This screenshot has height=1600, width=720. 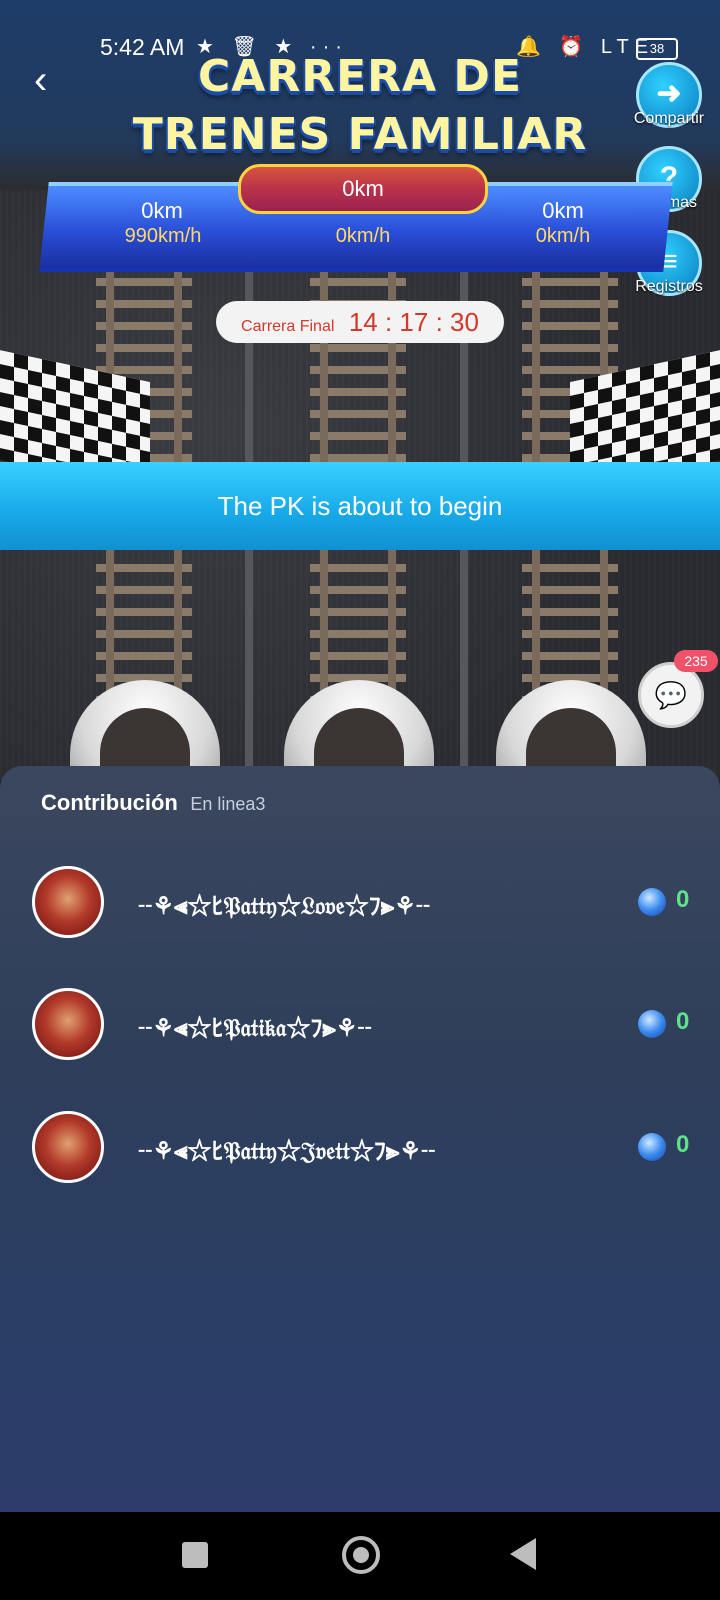 I want to click on lane-3-speed: 0km/h, so click(x=563, y=236).